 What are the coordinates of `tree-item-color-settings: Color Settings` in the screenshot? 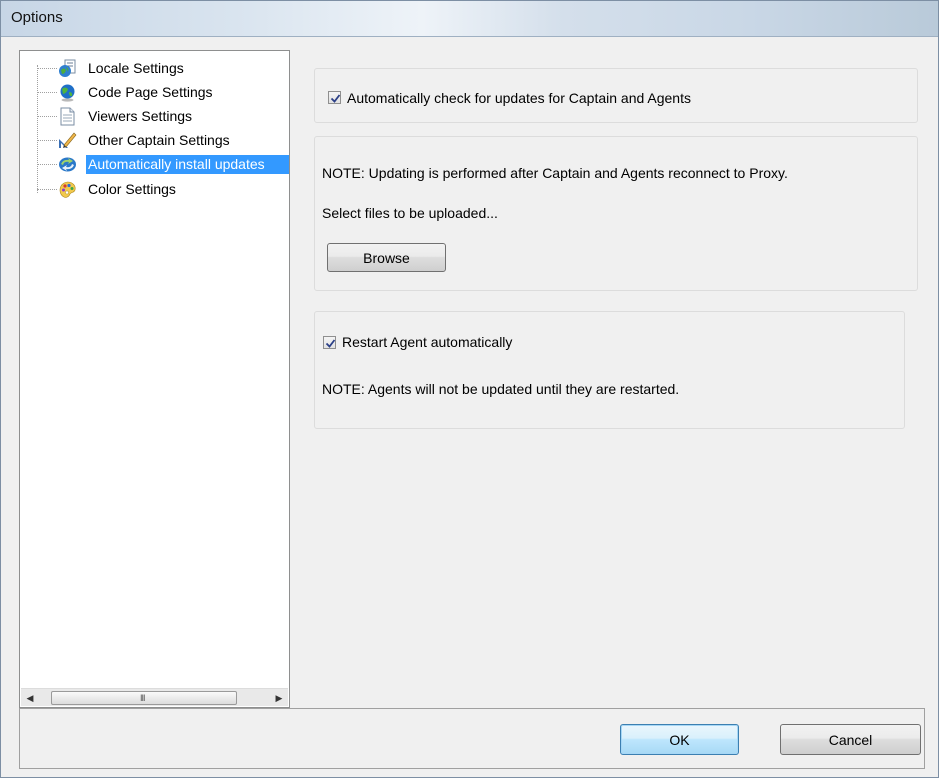 It's located at (154, 189).